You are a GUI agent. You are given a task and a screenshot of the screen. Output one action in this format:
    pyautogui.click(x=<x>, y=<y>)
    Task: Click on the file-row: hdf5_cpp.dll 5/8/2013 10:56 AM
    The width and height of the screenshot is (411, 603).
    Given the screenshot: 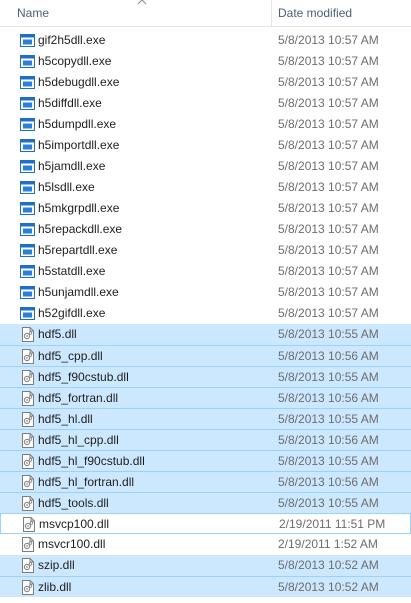 What is the action you would take?
    pyautogui.click(x=205, y=355)
    